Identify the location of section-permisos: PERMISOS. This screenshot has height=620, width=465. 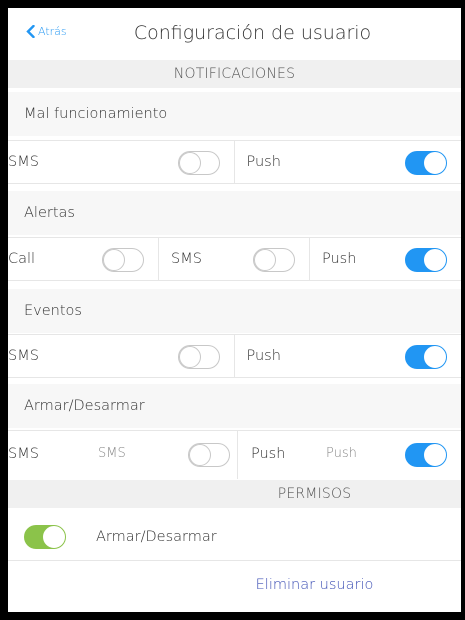
(234, 494).